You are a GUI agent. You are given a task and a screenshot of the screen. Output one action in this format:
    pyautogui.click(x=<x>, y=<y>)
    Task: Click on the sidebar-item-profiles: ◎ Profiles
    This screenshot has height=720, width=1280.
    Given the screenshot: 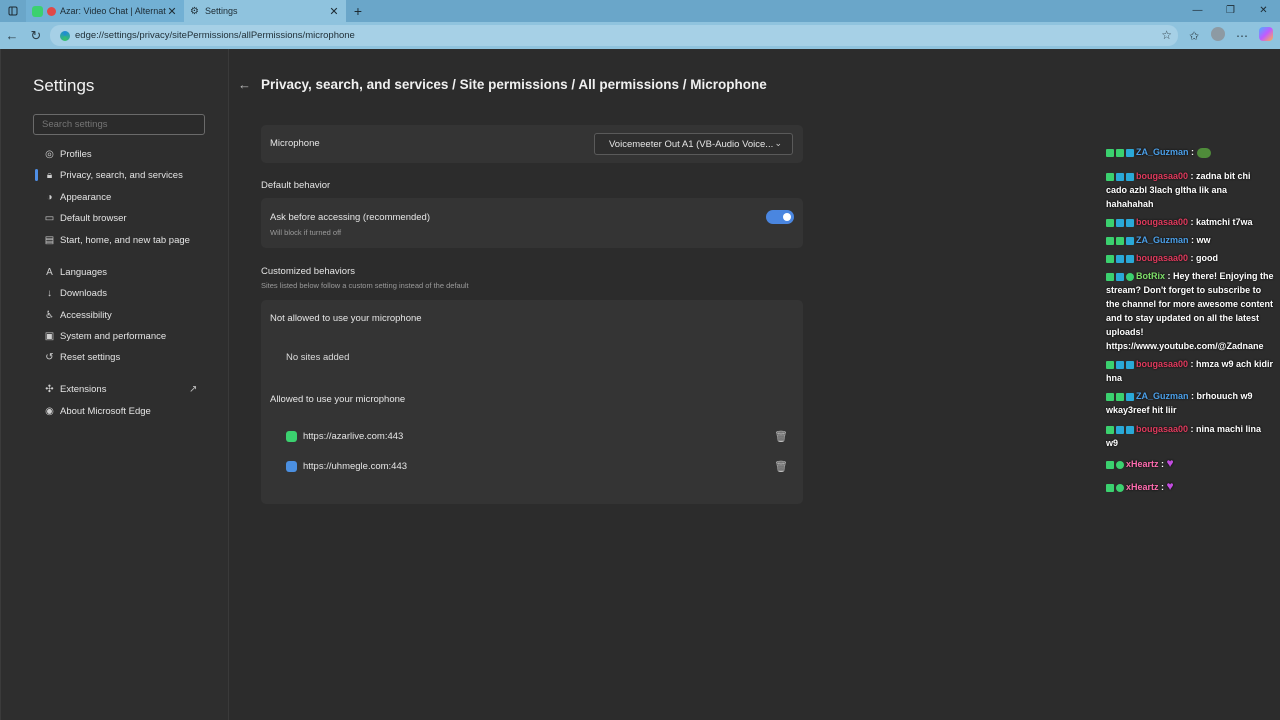 What is the action you would take?
    pyautogui.click(x=115, y=154)
    